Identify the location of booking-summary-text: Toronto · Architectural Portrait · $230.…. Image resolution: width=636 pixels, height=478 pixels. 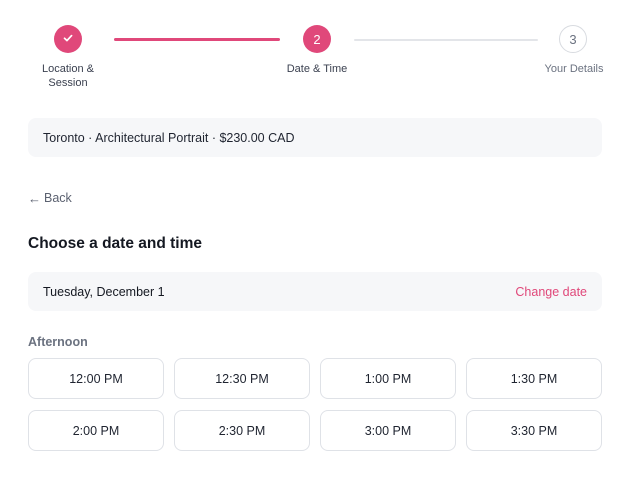
(169, 137).